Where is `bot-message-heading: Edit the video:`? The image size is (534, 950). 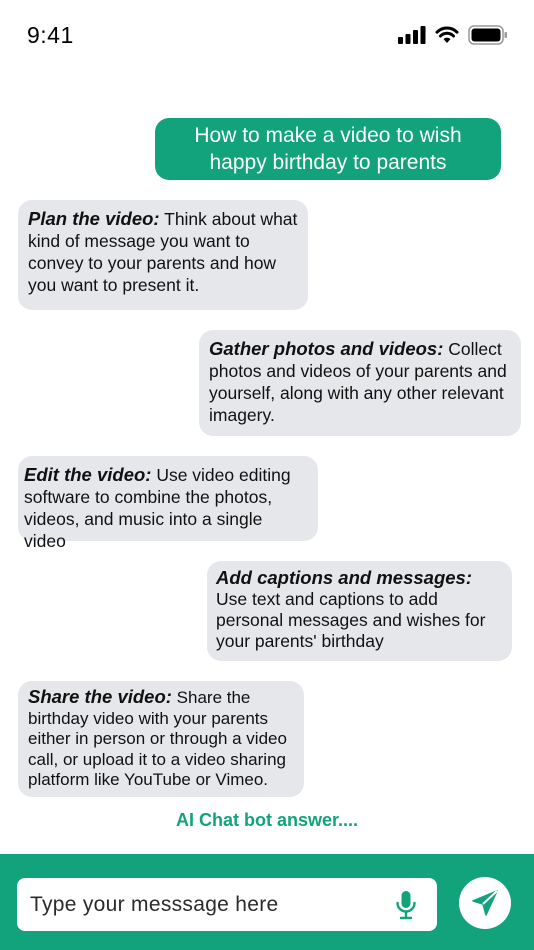 bot-message-heading: Edit the video: is located at coordinates (88, 474).